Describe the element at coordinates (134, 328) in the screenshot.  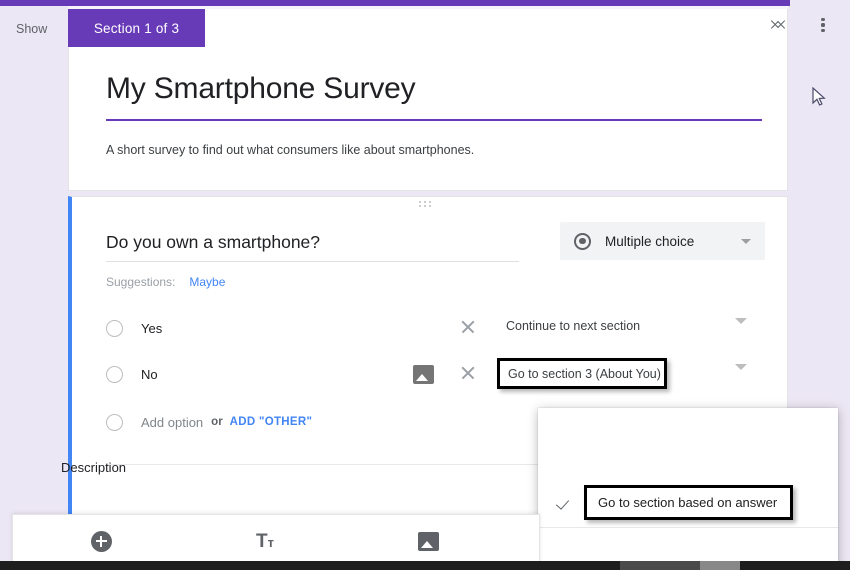
I see `option-row: Yes` at that location.